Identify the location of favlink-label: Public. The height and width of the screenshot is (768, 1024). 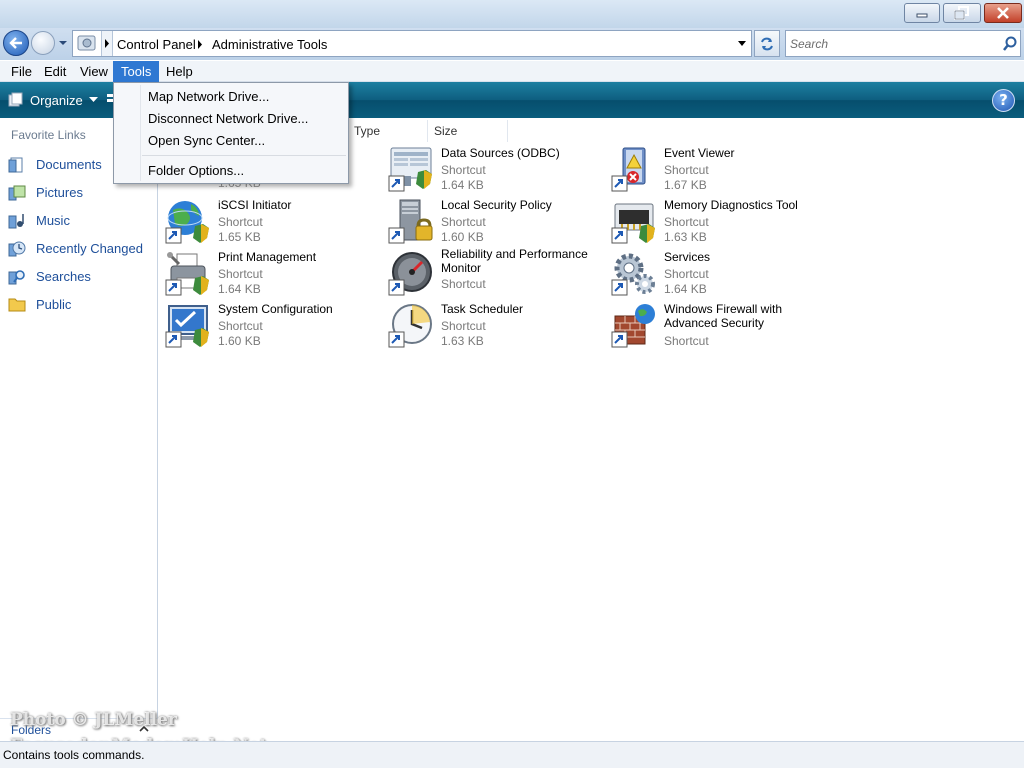
(54, 304).